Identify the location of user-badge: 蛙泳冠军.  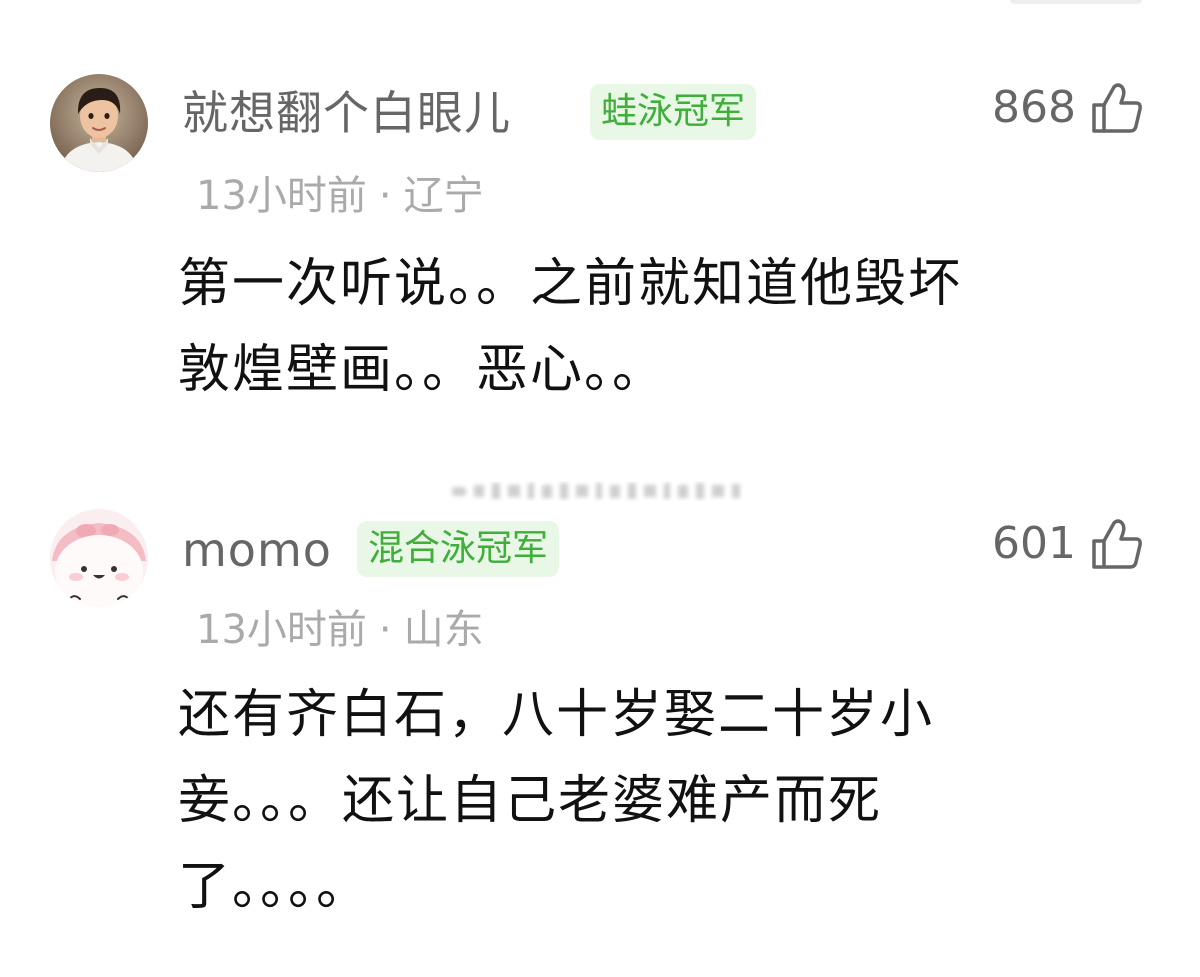
(673, 112).